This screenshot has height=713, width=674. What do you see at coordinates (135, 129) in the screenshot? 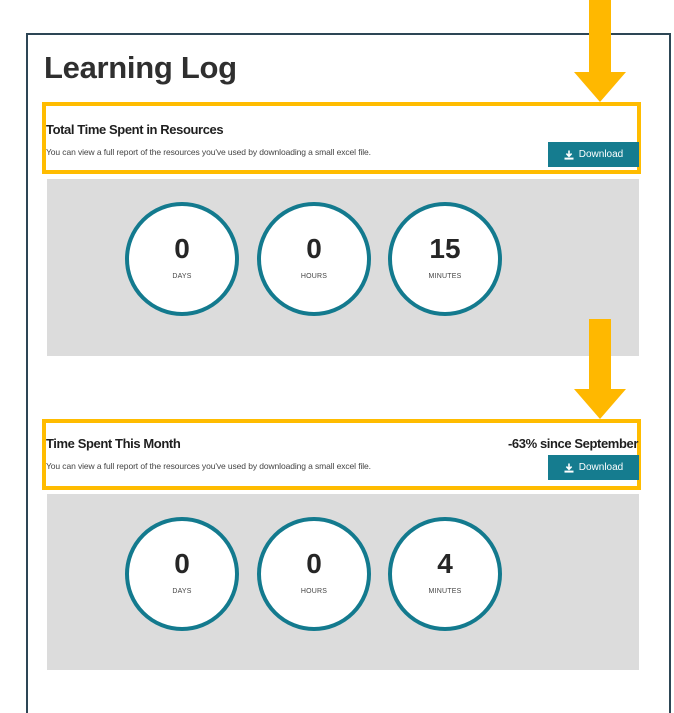
I see `section-heading: Total Time Spent in Resources` at bounding box center [135, 129].